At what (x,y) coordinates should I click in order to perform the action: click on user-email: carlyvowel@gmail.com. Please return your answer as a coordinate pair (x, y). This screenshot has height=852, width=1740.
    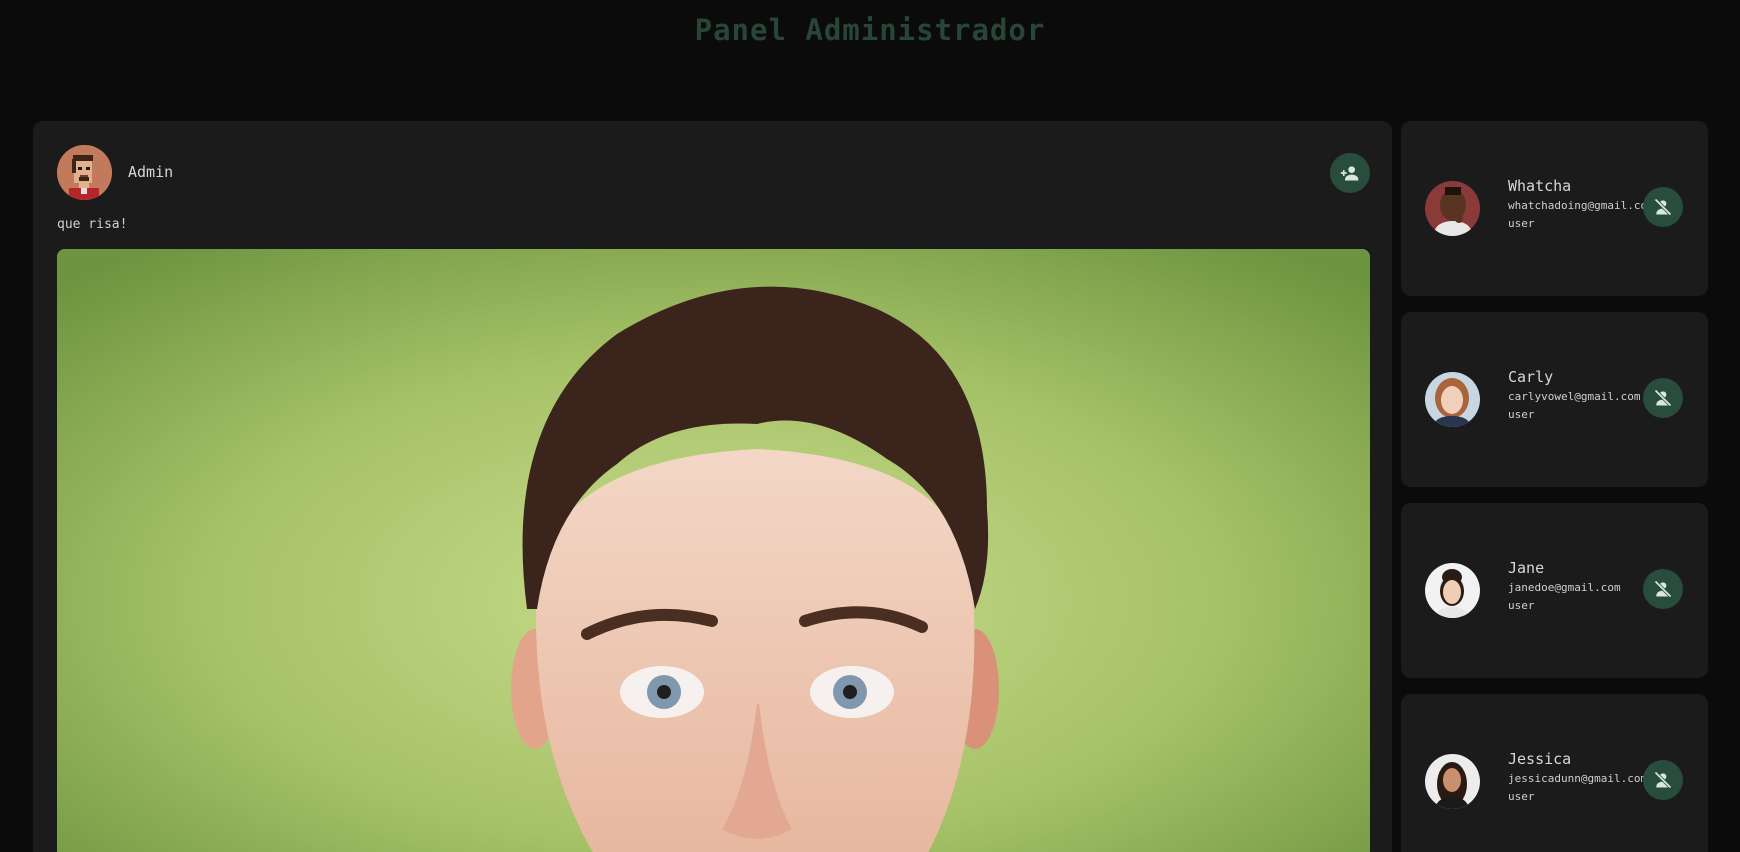
    Looking at the image, I should click on (1574, 396).